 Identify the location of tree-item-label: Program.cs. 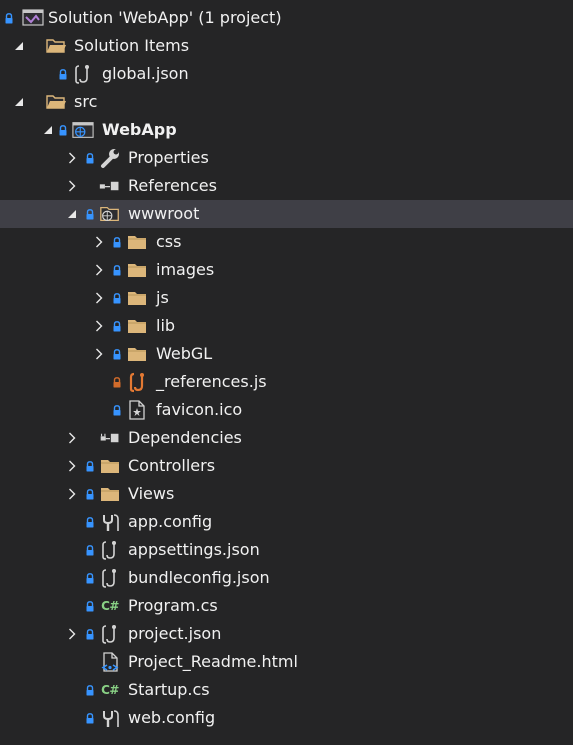
(173, 605).